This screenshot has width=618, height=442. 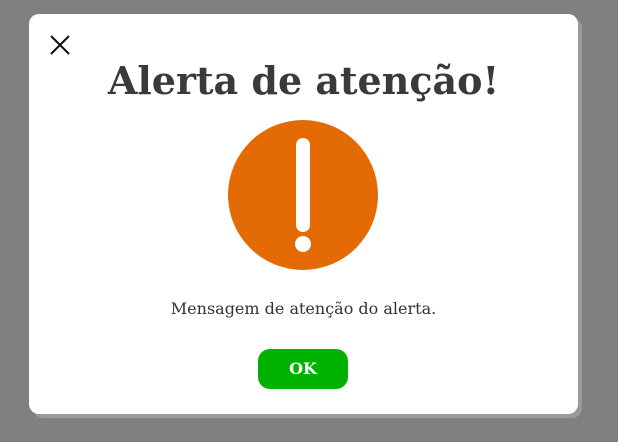 I want to click on close-button, so click(x=60, y=45).